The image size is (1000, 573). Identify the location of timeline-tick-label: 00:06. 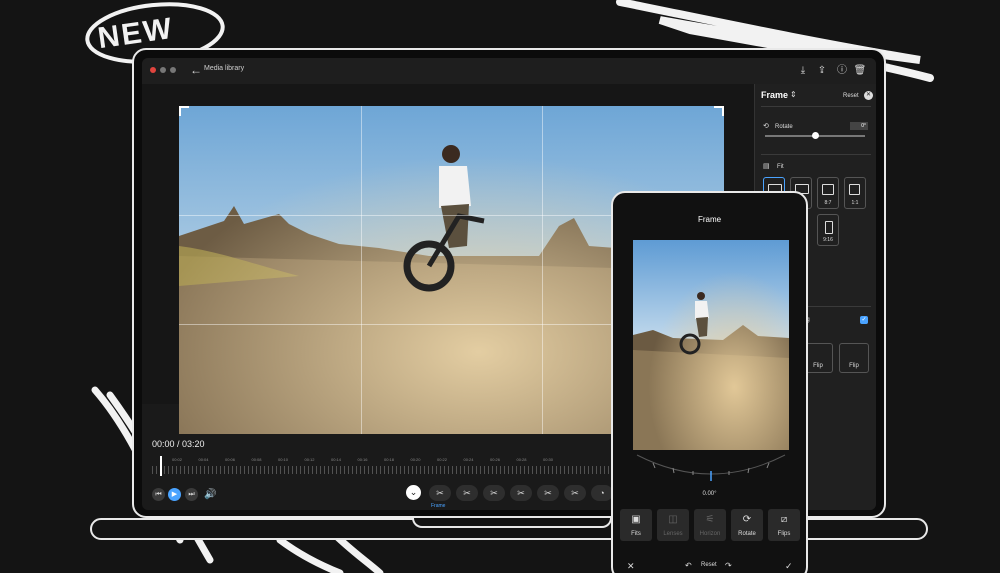
(230, 459).